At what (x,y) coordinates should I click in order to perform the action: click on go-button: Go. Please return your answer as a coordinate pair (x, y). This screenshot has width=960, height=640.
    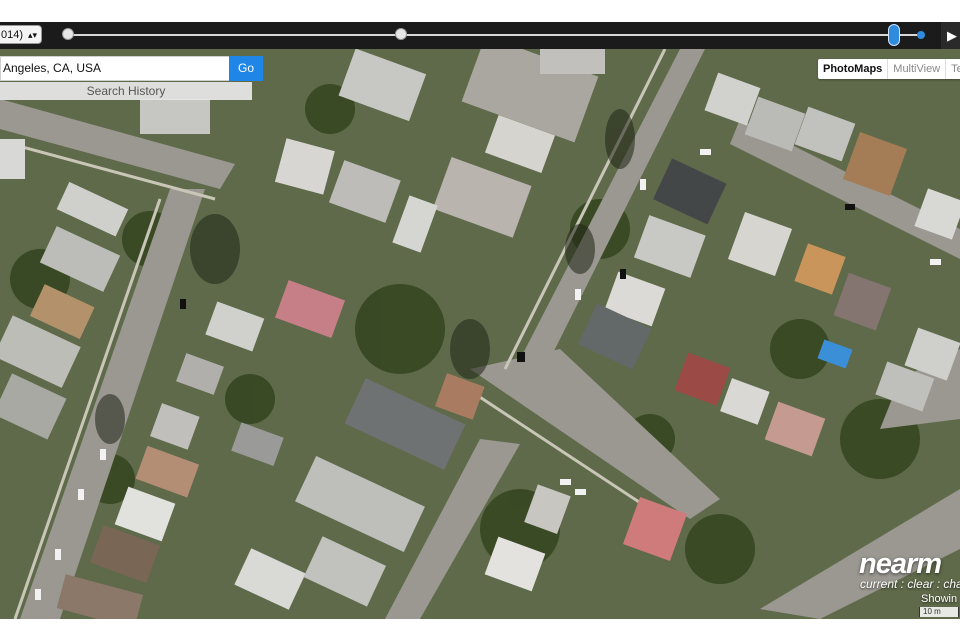
    Looking at the image, I should click on (246, 68).